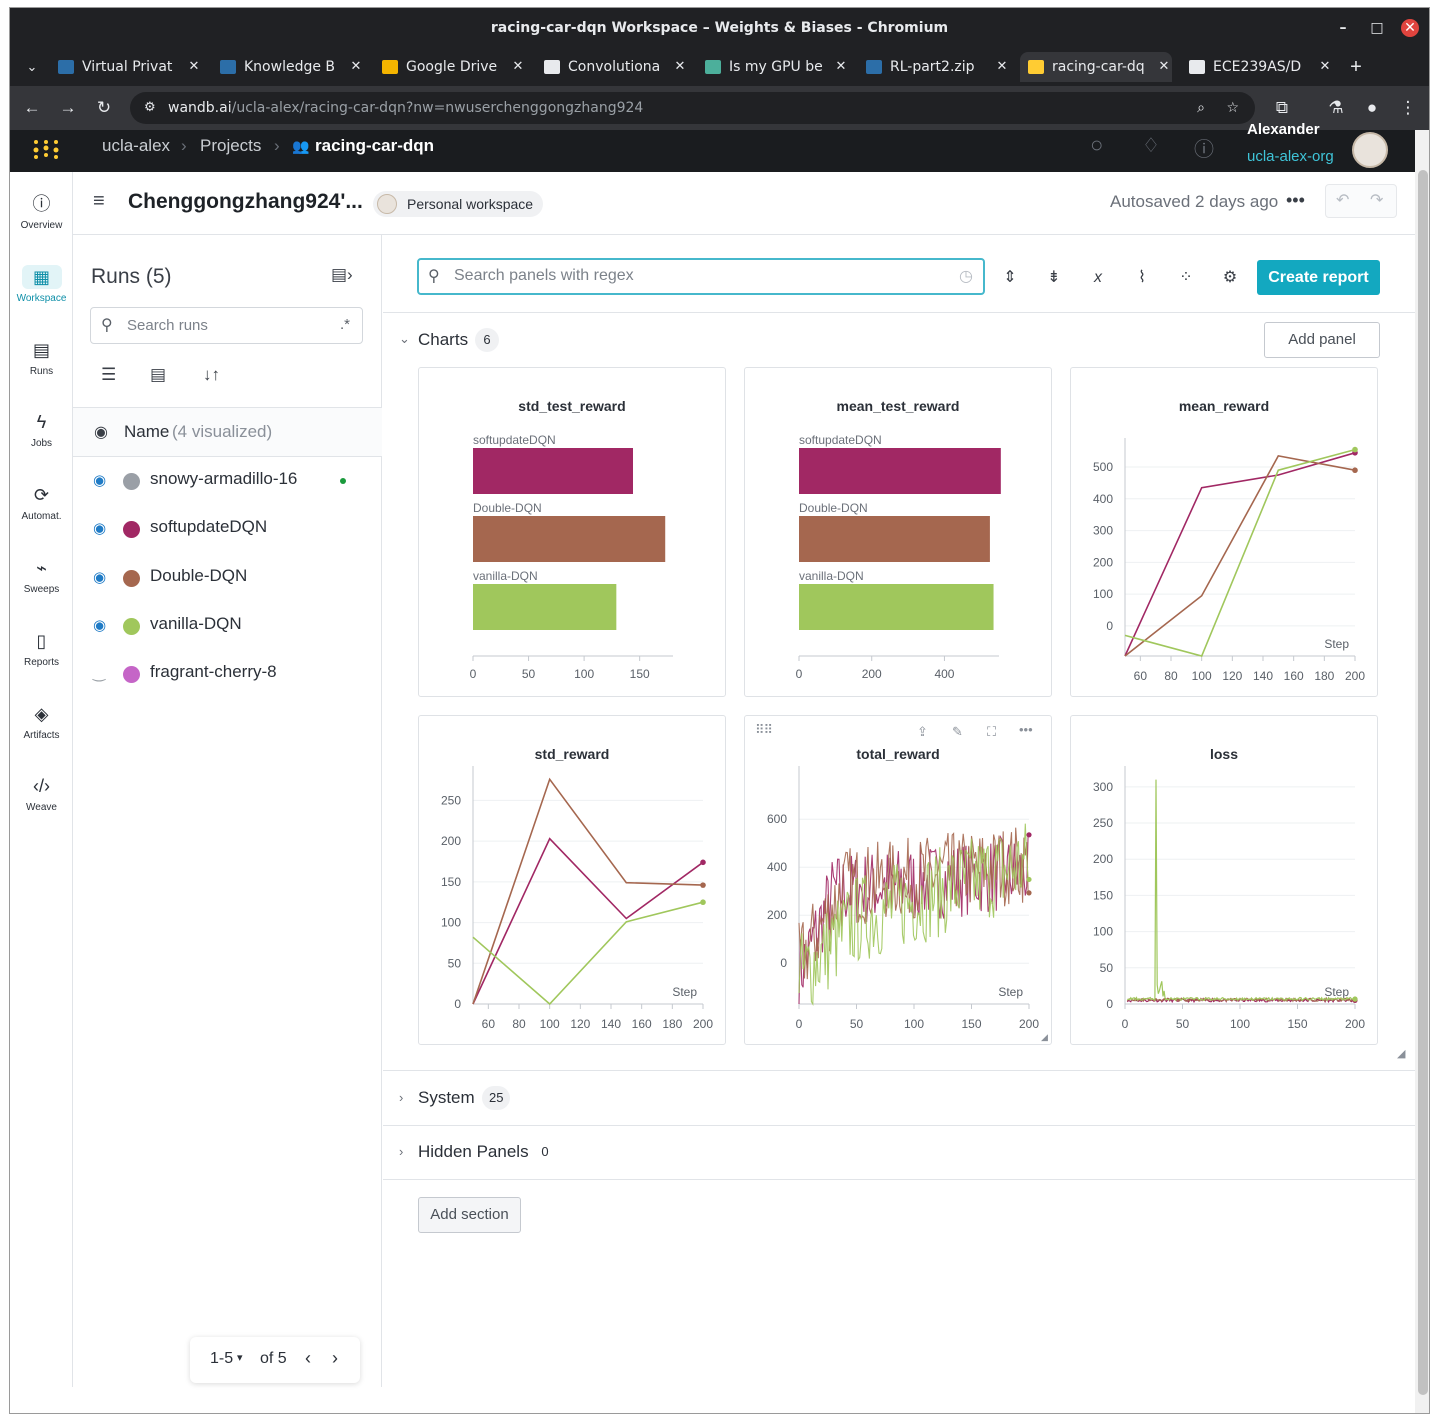 The width and height of the screenshot is (1439, 1422). I want to click on personal-workspace-badge: Personal workspace, so click(458, 204).